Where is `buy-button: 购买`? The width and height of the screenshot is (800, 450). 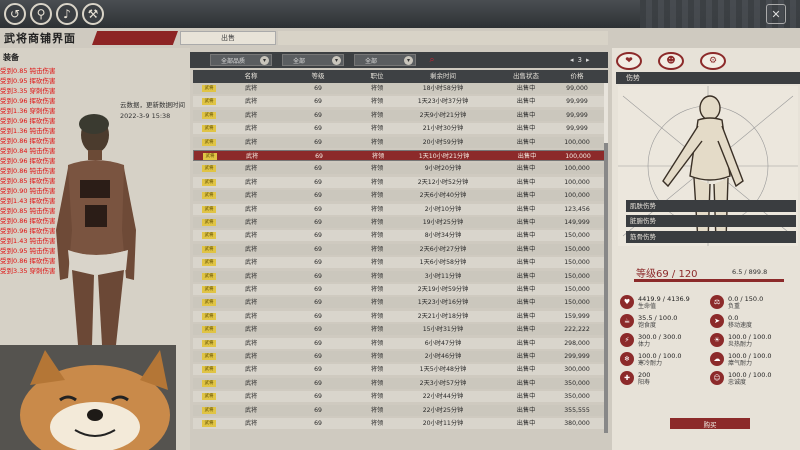 buy-button: 购买 is located at coordinates (710, 423).